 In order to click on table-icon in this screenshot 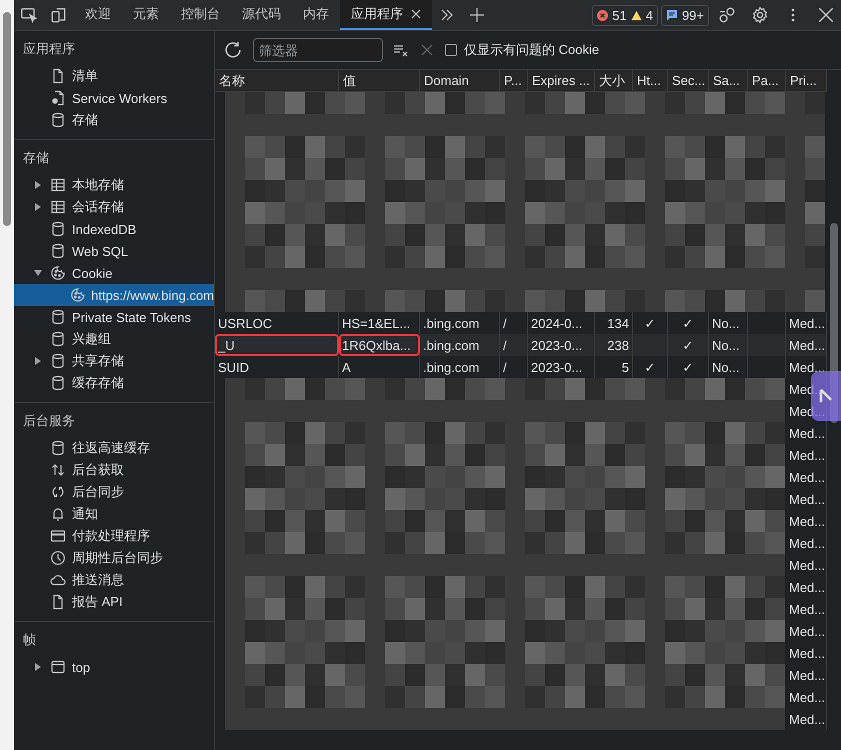, I will do `click(58, 207)`.